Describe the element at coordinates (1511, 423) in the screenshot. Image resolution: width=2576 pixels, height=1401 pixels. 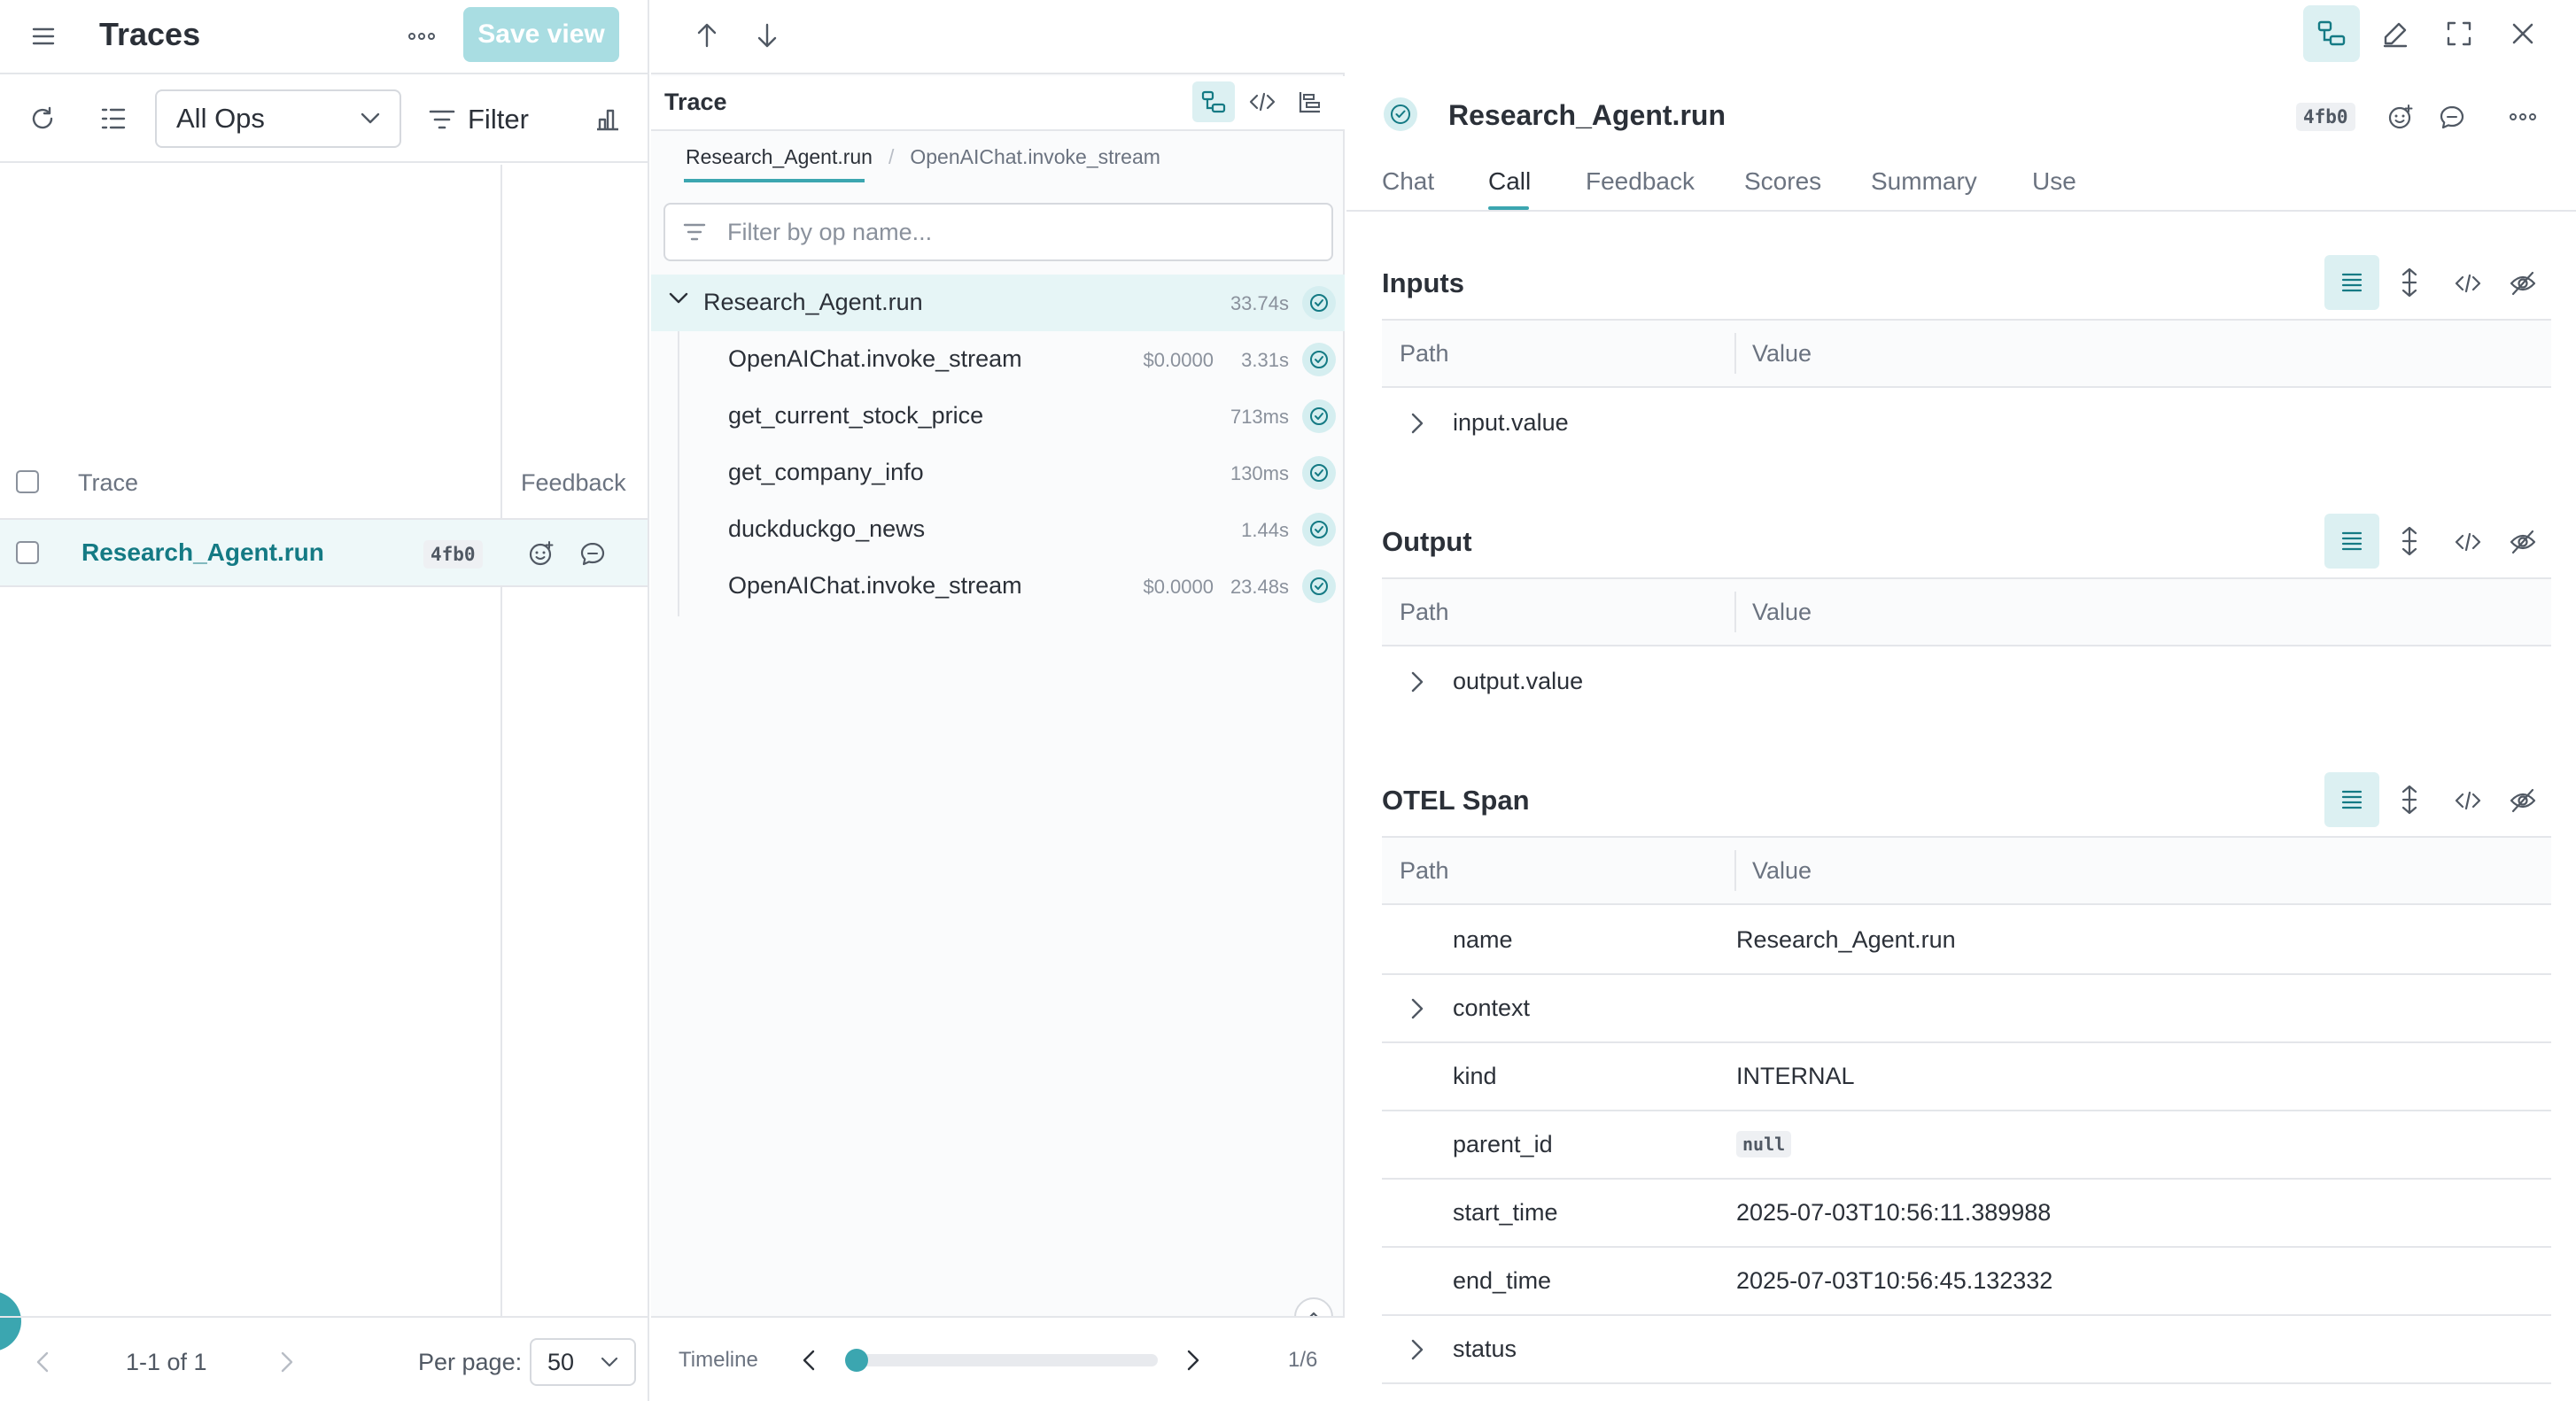
I see `inputs-row-key: input.value` at that location.